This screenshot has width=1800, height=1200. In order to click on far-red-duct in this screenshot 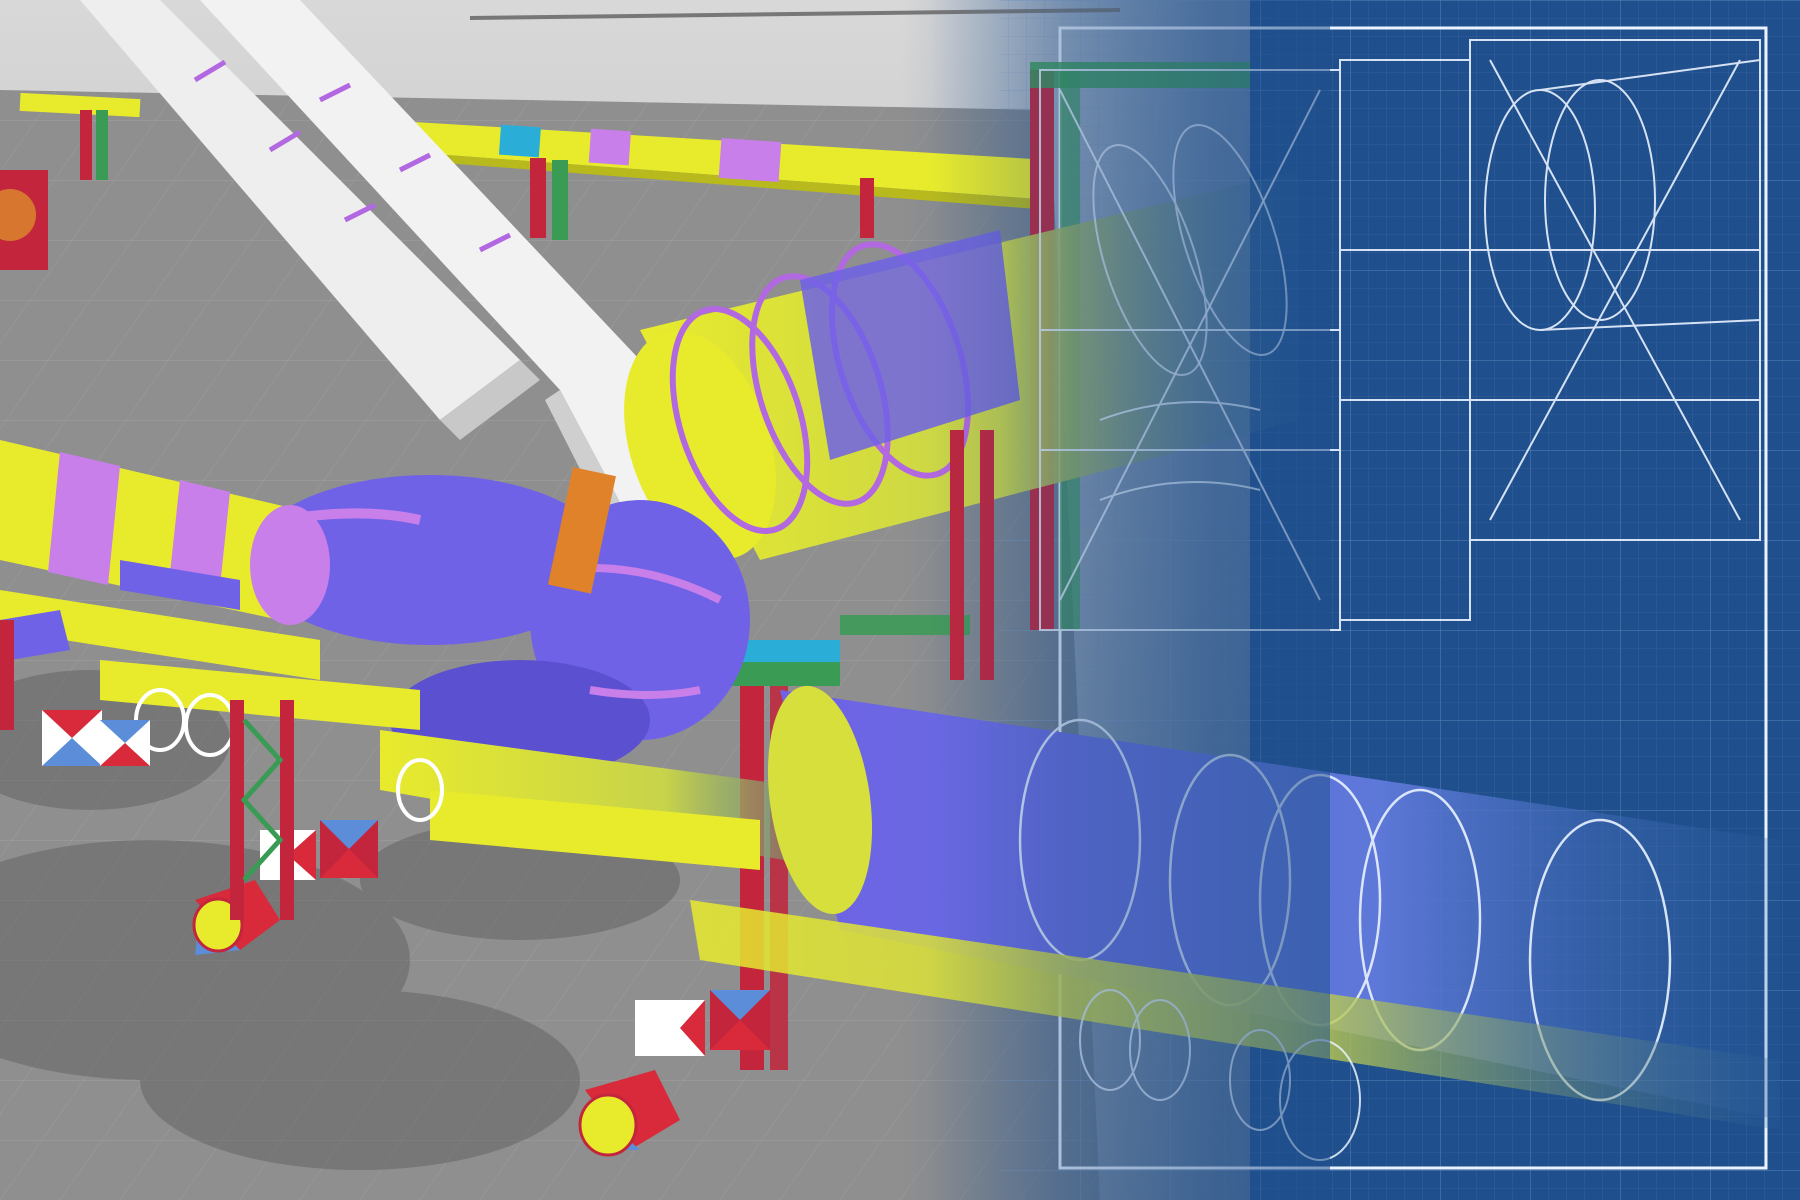, I will do `click(24, 220)`.